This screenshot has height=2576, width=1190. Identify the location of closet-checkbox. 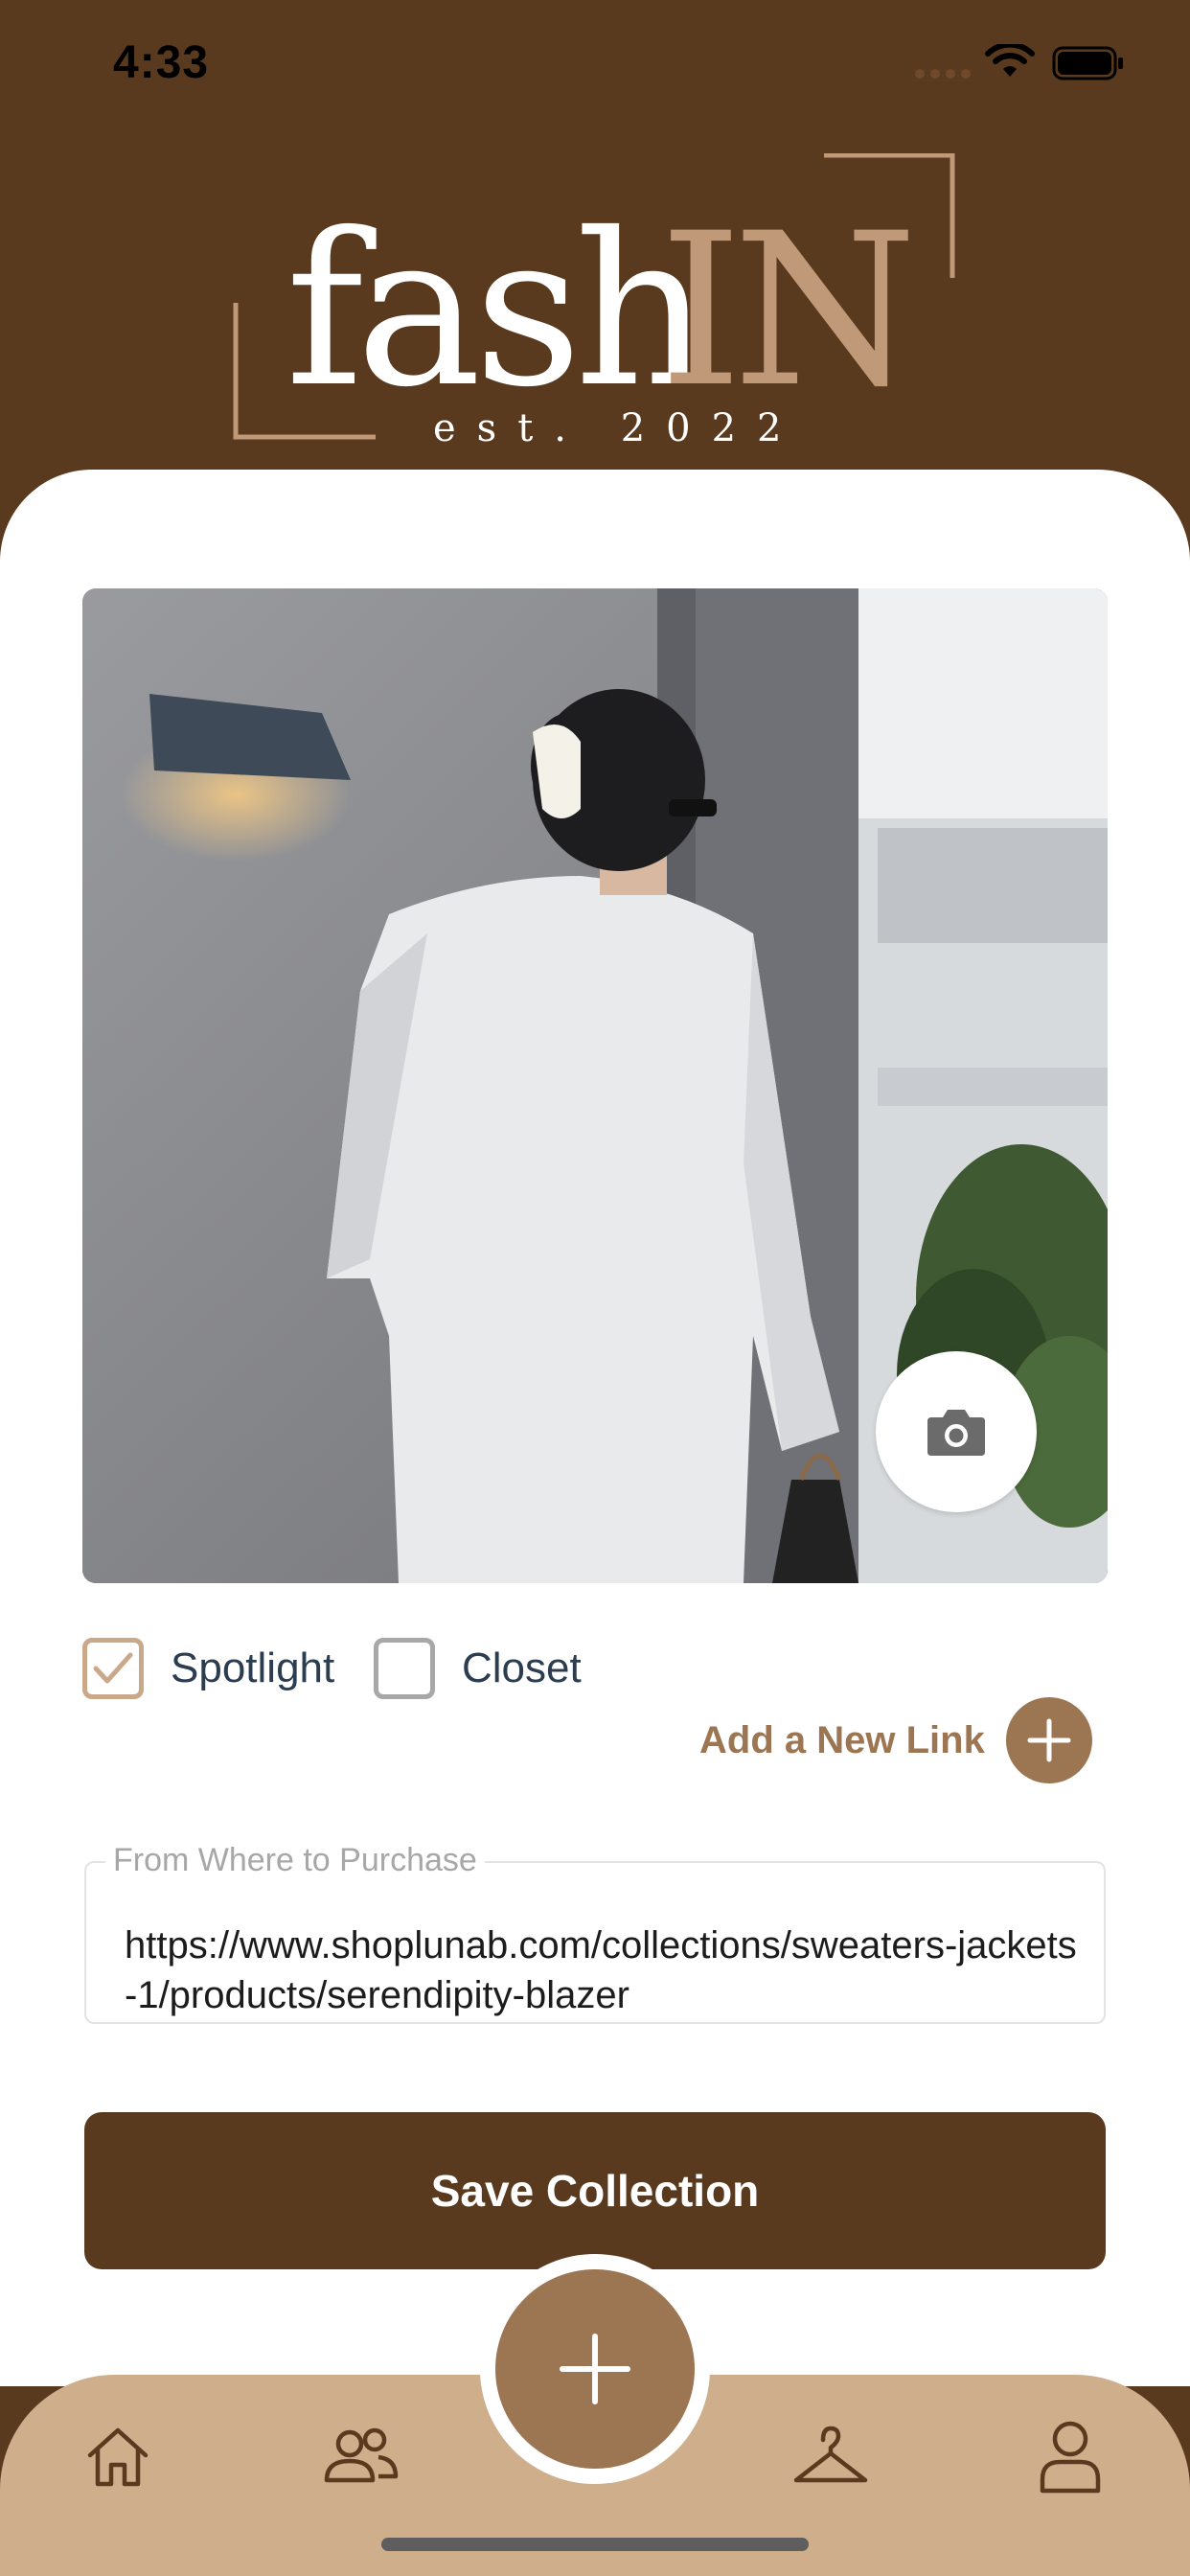
(405, 1668).